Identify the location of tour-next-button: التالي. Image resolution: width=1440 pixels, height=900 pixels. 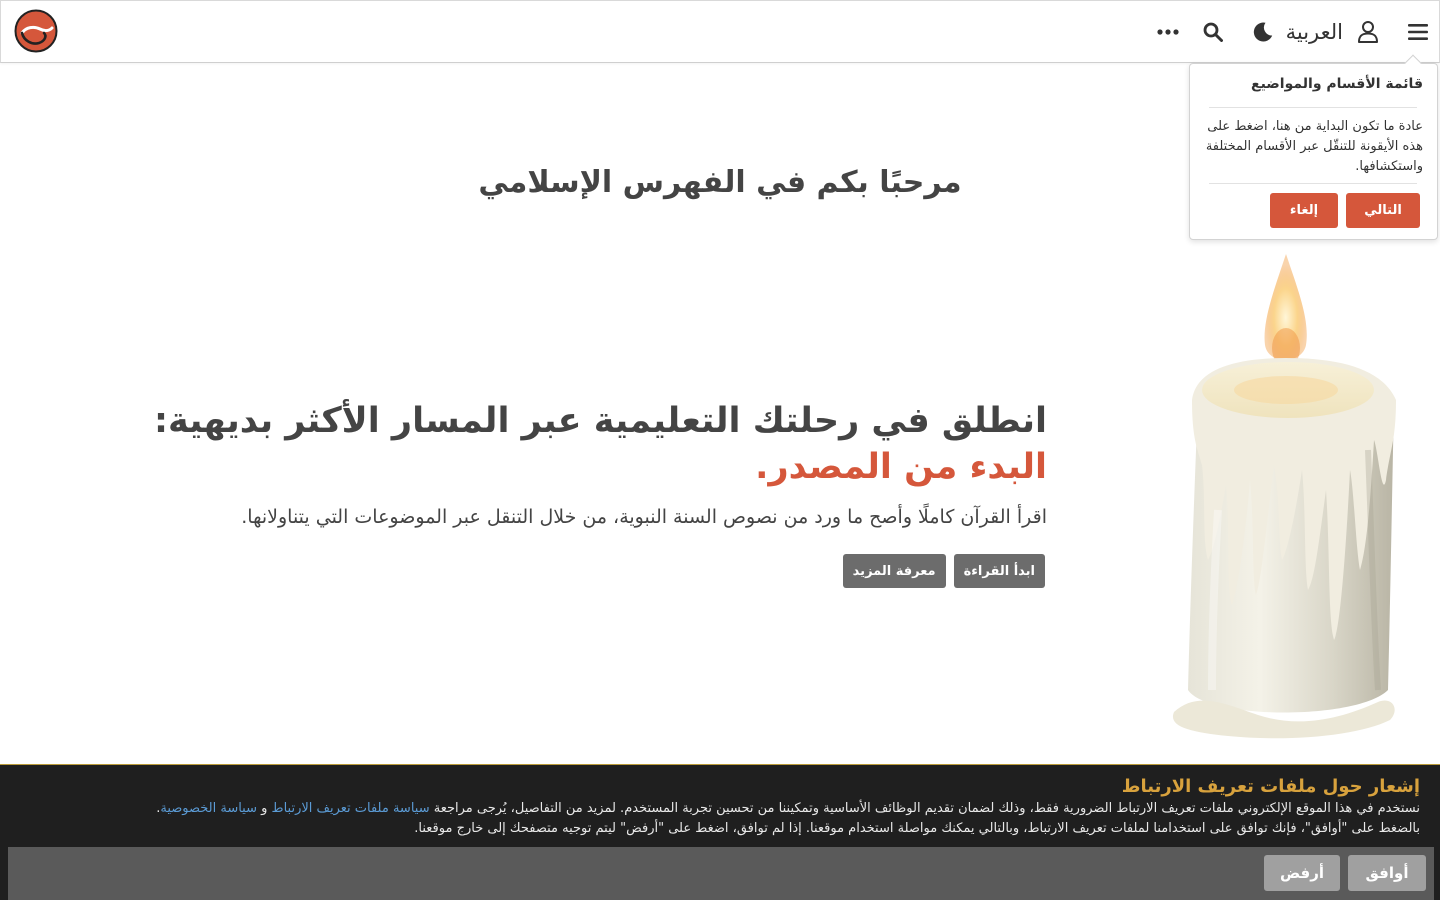
(1383, 210).